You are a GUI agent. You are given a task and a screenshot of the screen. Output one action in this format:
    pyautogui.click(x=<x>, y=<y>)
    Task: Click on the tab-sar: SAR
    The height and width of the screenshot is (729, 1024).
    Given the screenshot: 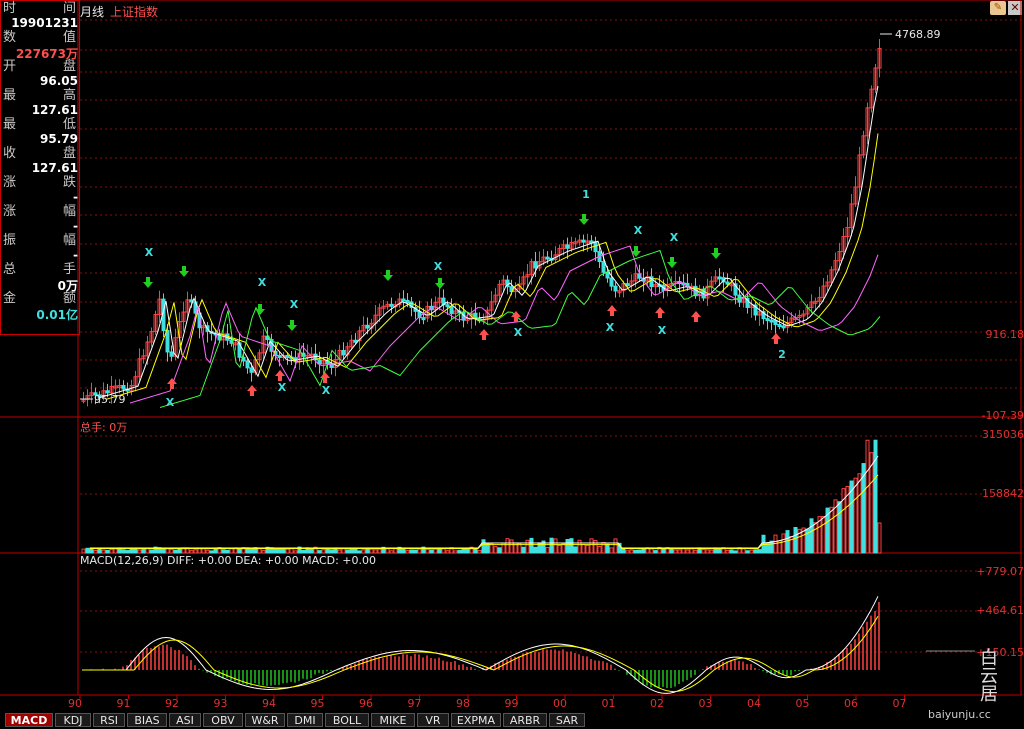 What is the action you would take?
    pyautogui.click(x=567, y=720)
    